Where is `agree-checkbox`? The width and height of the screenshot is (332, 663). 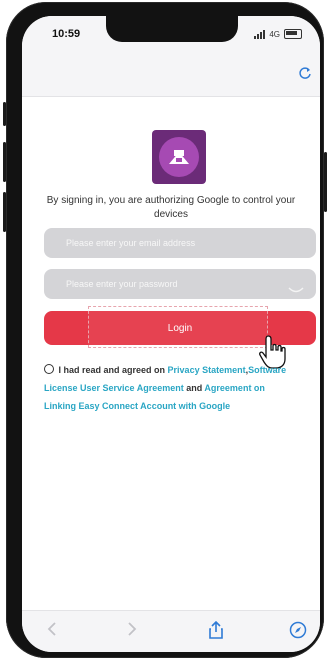
agree-checkbox is located at coordinates (49, 369).